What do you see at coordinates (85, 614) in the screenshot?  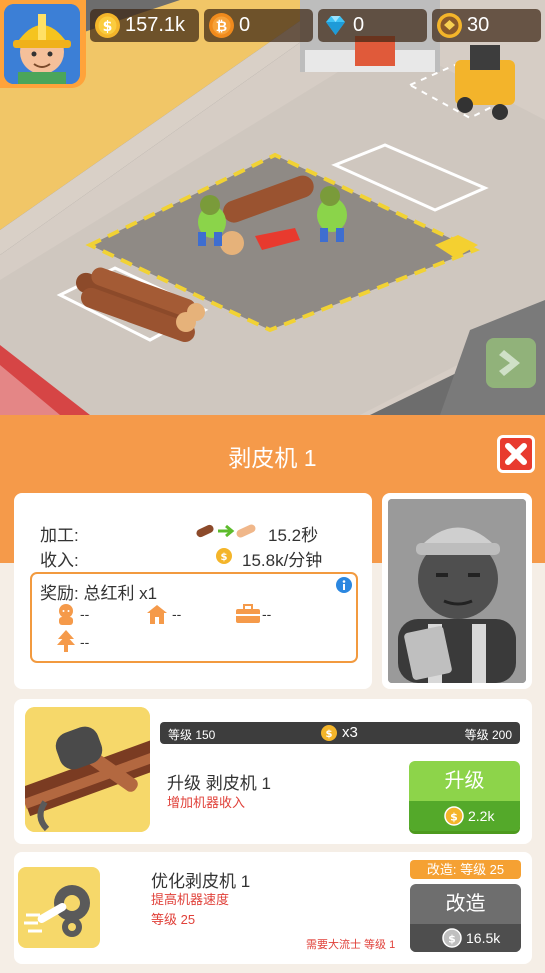 I see `bonus-manager-value: --` at bounding box center [85, 614].